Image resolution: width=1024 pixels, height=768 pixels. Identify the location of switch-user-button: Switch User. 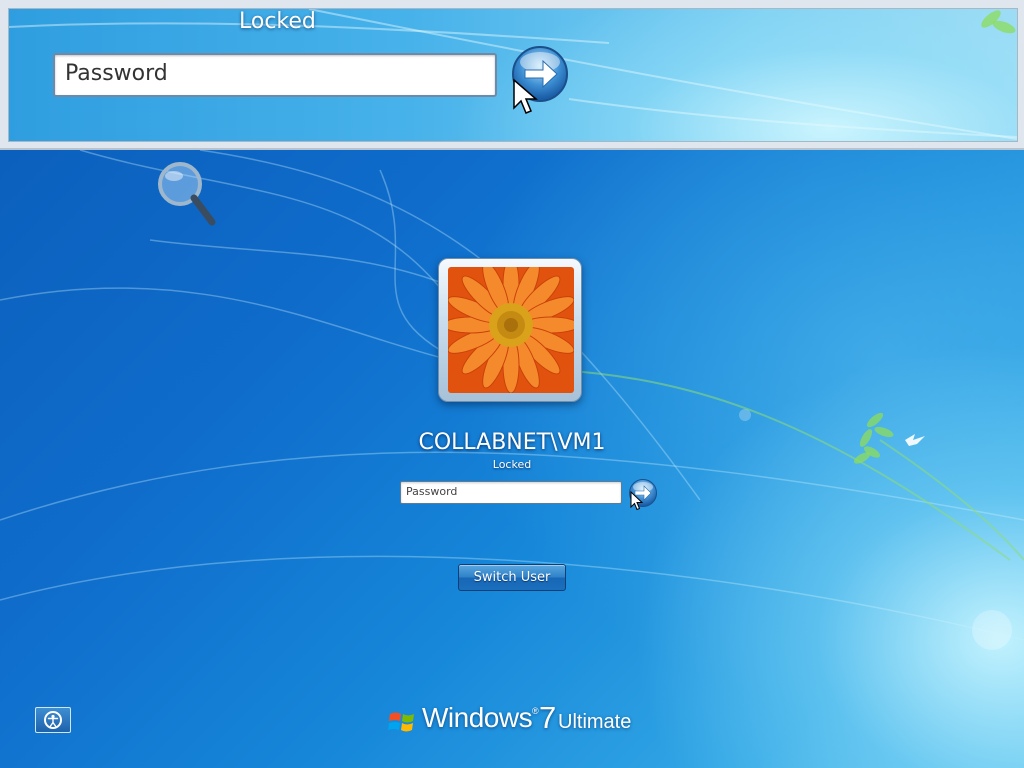
(512, 577).